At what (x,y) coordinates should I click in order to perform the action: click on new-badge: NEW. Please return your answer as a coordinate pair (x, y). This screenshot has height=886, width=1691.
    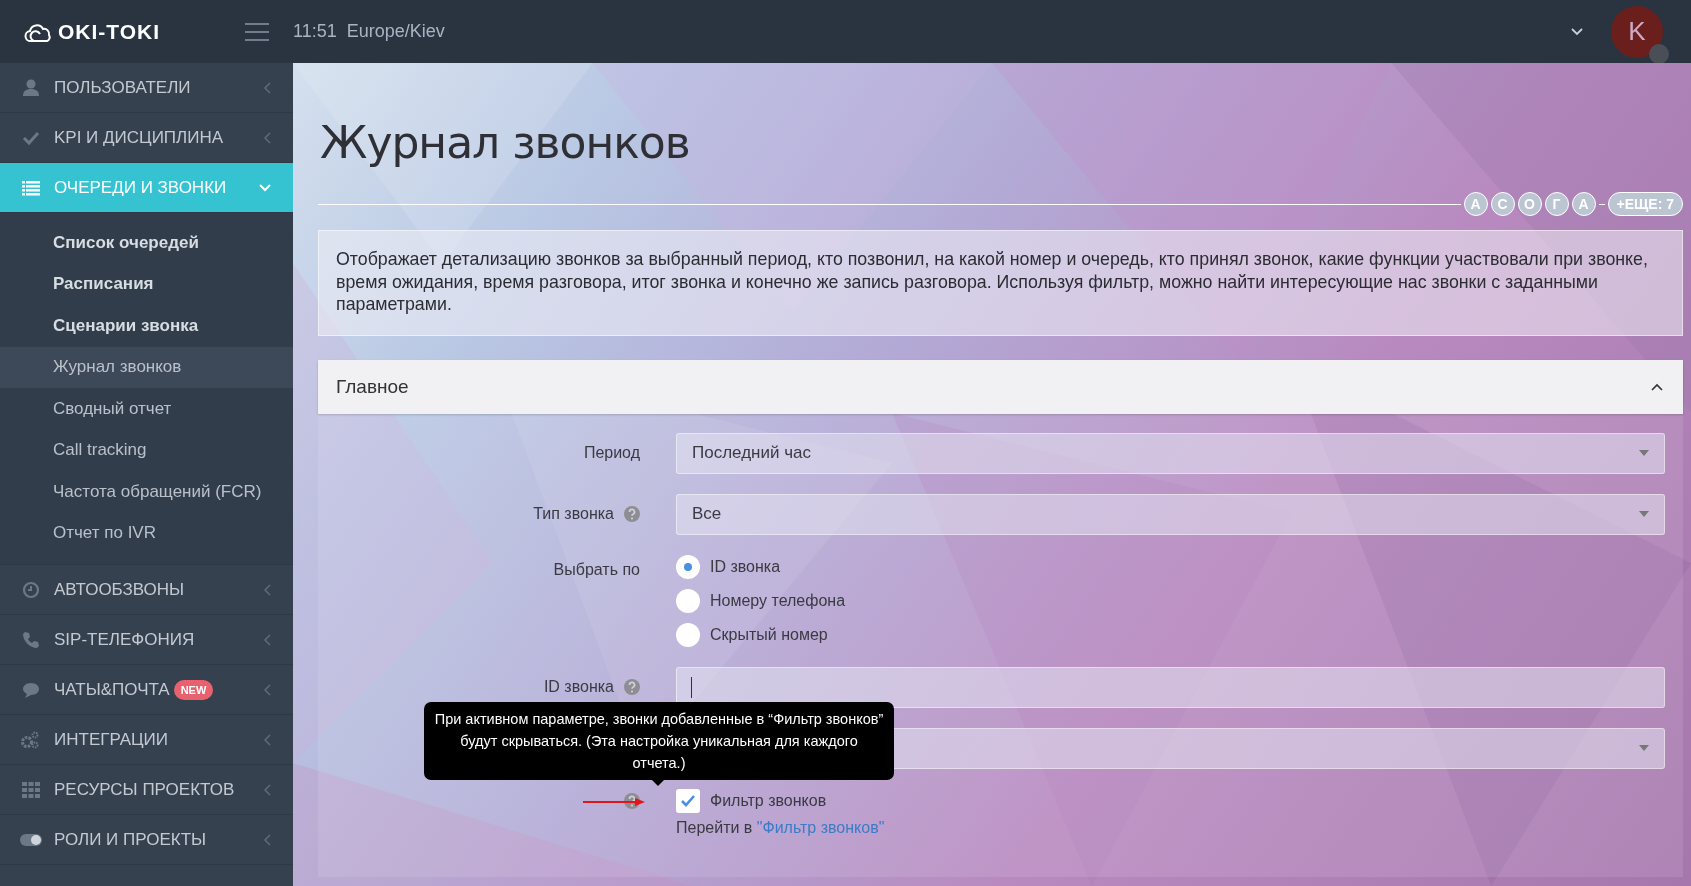
    Looking at the image, I should click on (193, 689).